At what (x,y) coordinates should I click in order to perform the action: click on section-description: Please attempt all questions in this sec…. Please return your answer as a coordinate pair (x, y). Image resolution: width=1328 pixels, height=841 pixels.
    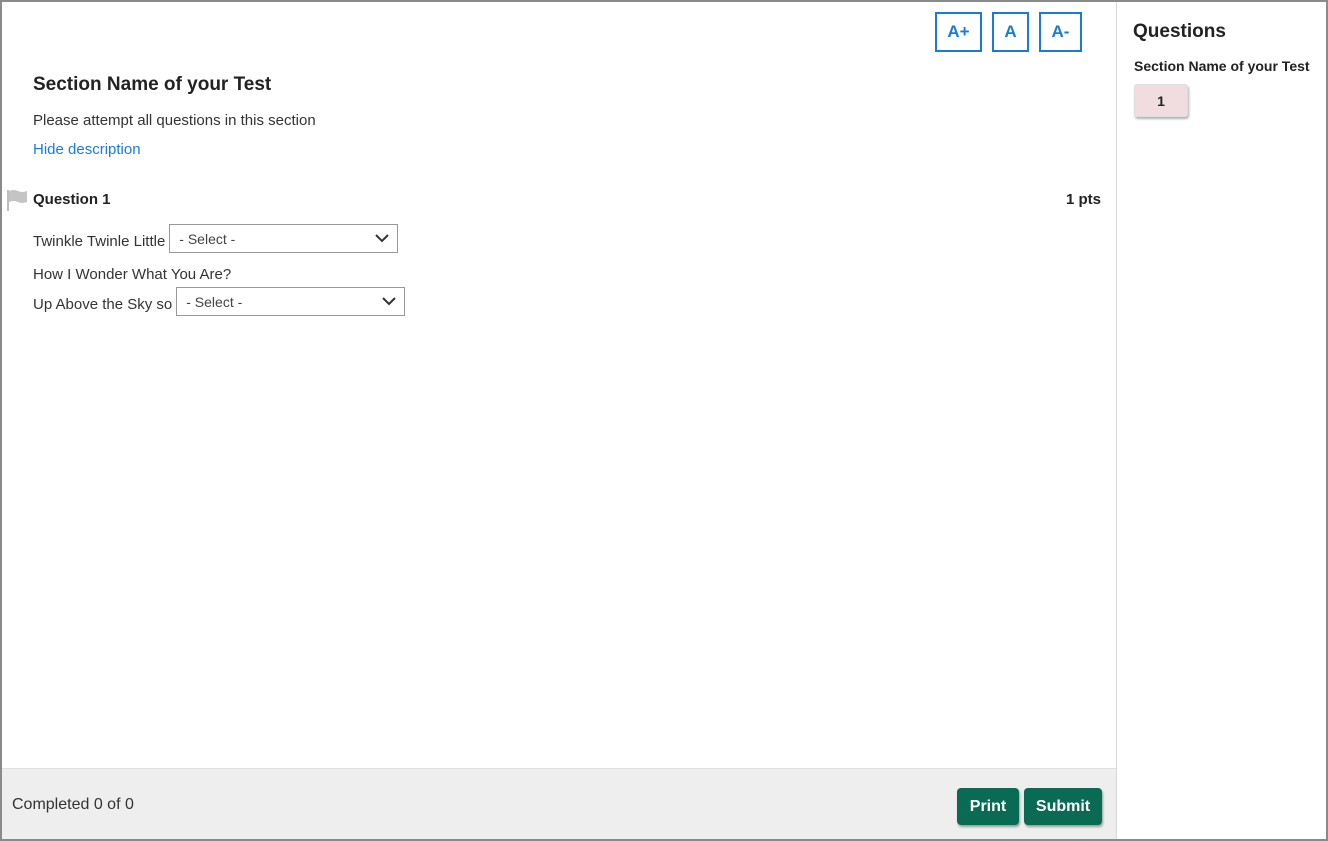
    Looking at the image, I should click on (174, 120).